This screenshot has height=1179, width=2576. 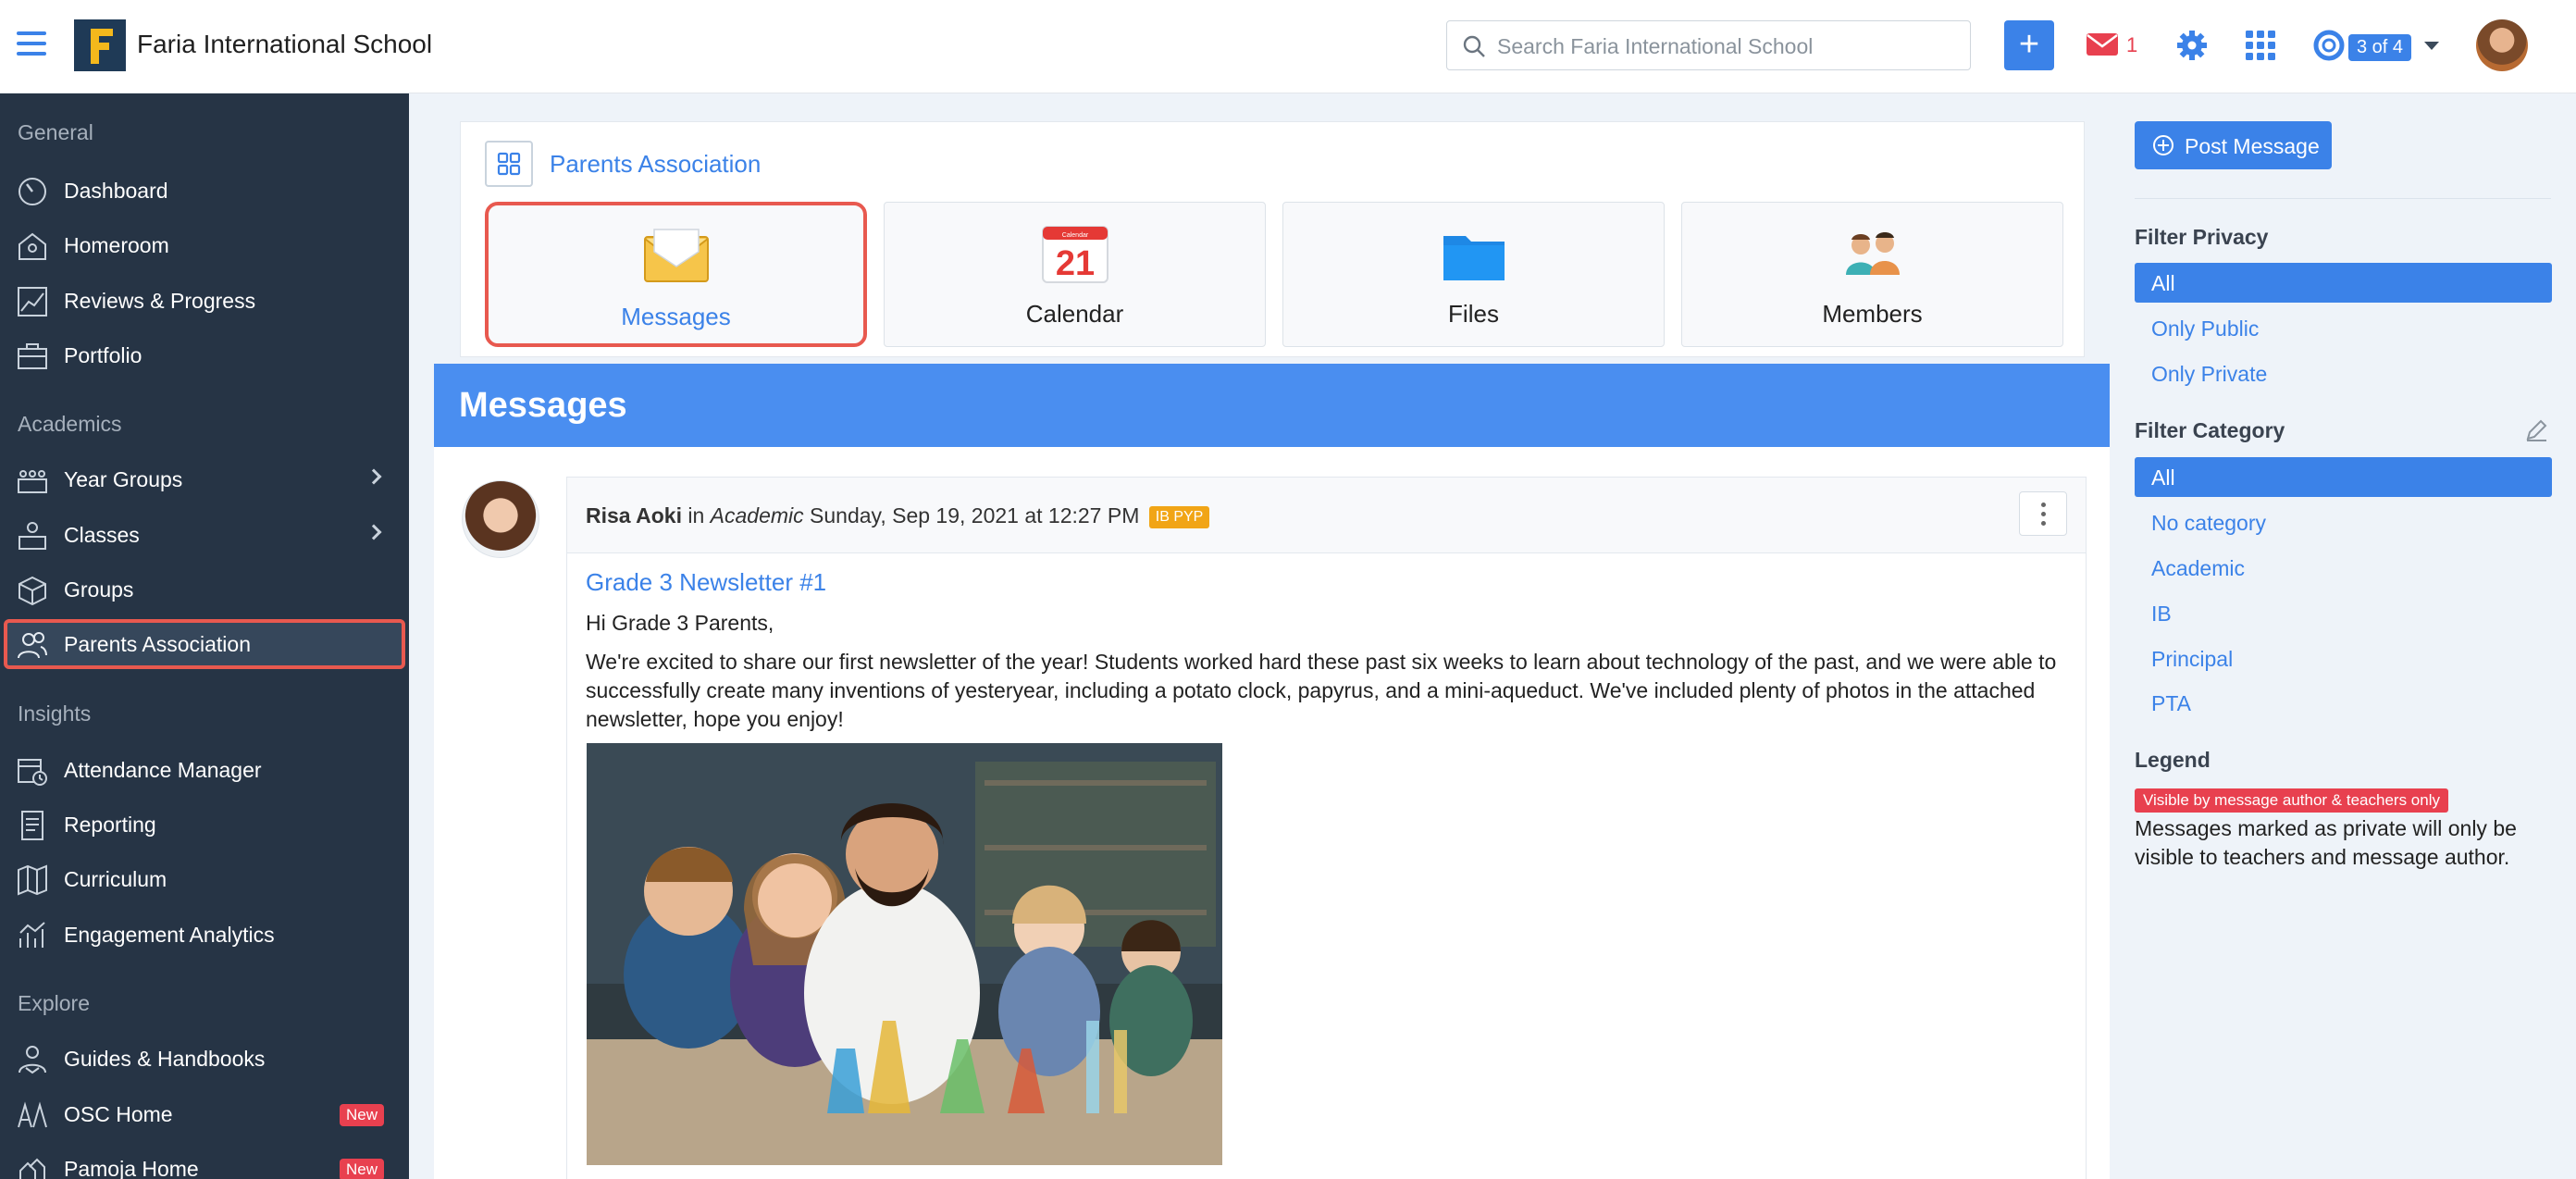 What do you see at coordinates (2329, 45) in the screenshot?
I see `lifebuoy-icon` at bounding box center [2329, 45].